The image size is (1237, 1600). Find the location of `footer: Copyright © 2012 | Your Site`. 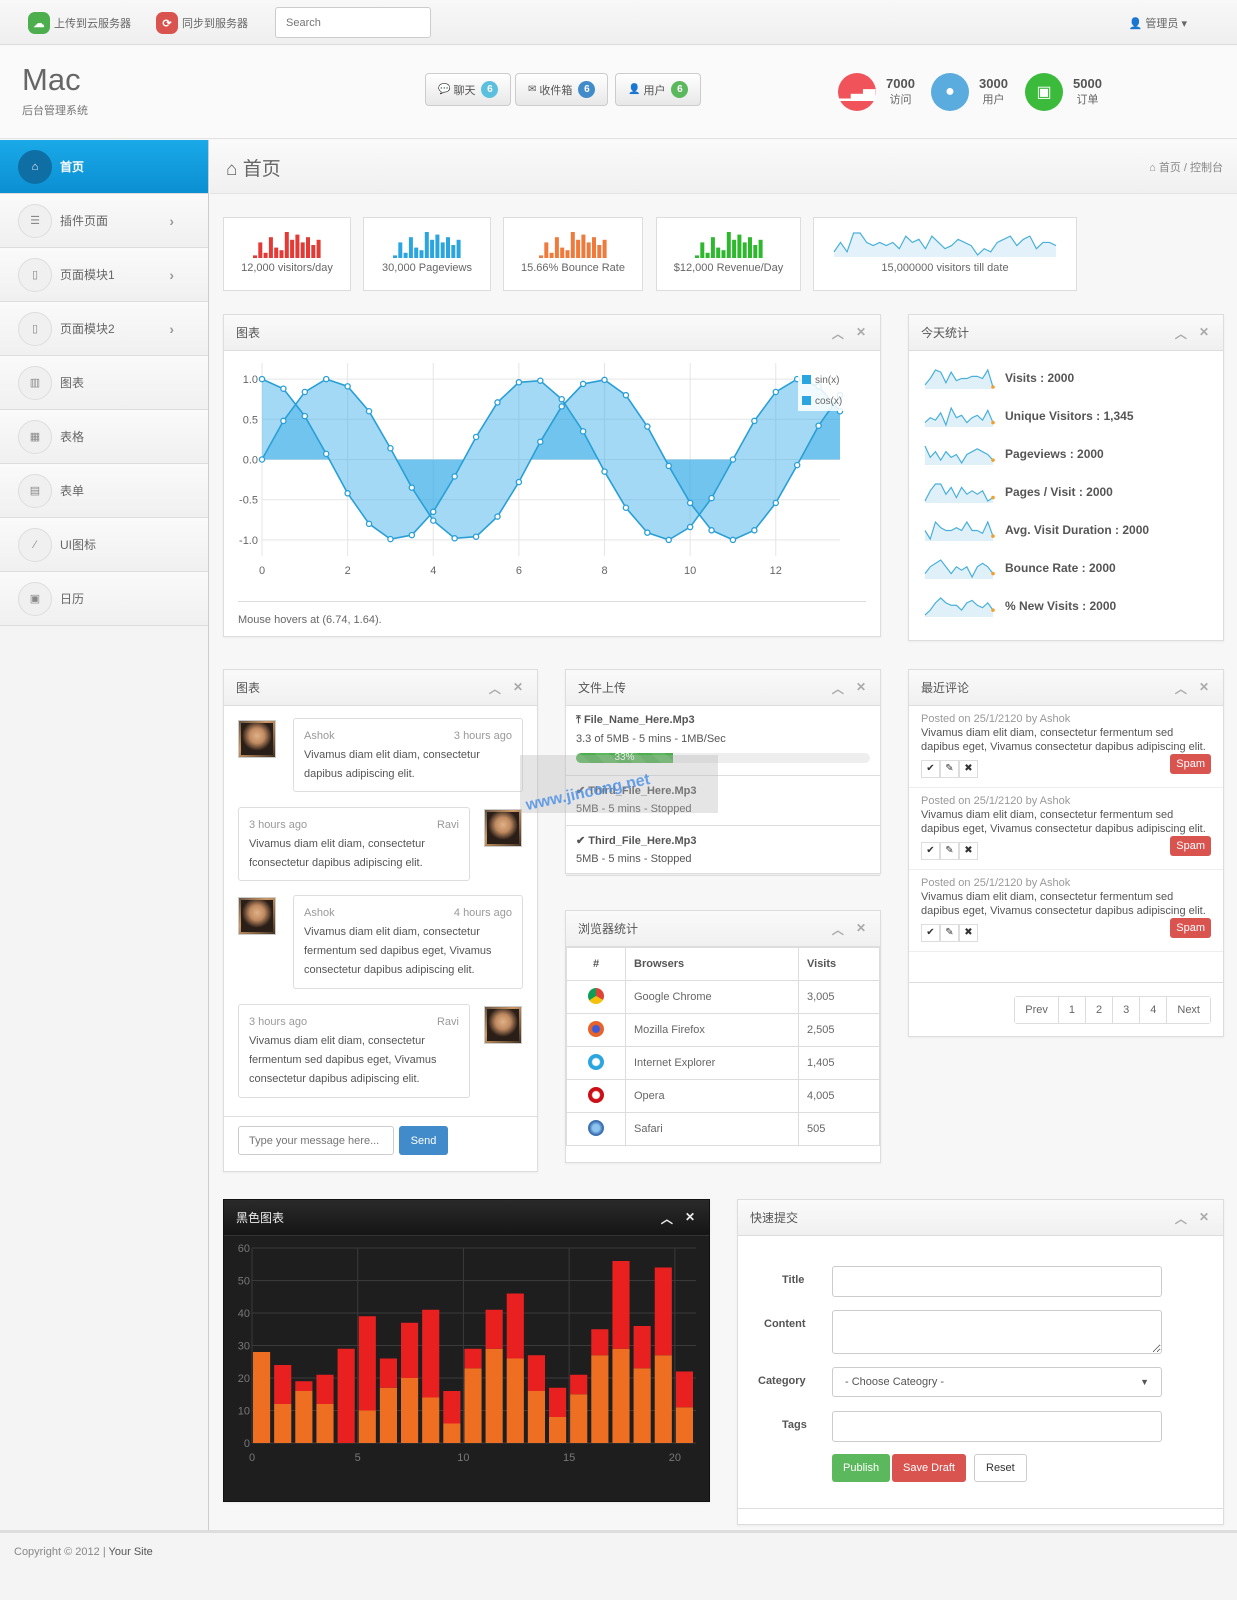

footer: Copyright © 2012 | Your Site is located at coordinates (618, 1565).